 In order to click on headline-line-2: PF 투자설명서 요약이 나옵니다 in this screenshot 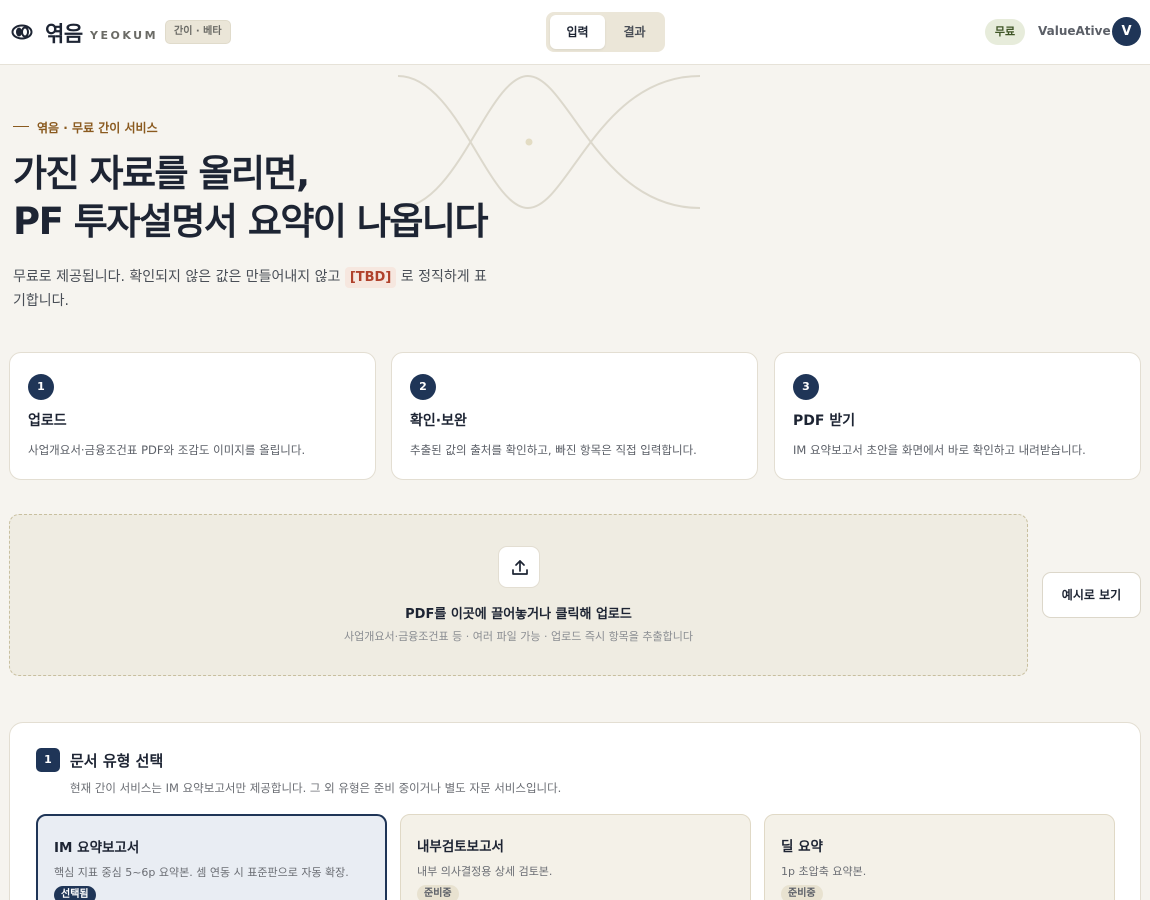, I will do `click(251, 221)`.